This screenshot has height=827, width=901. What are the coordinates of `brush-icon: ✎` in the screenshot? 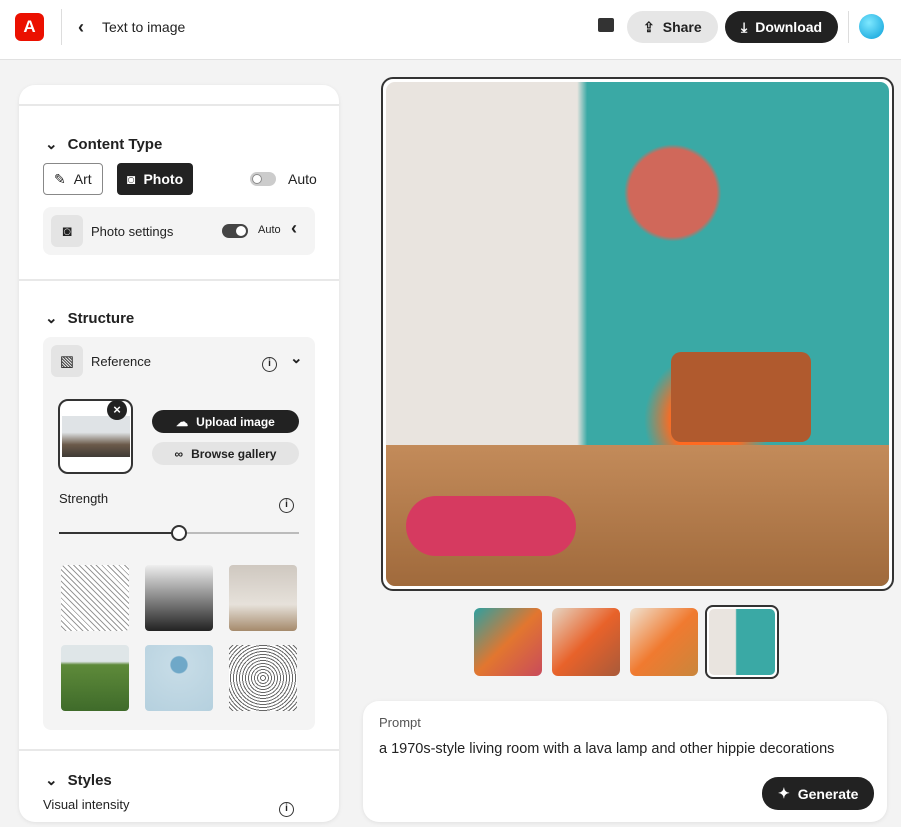 It's located at (60, 178).